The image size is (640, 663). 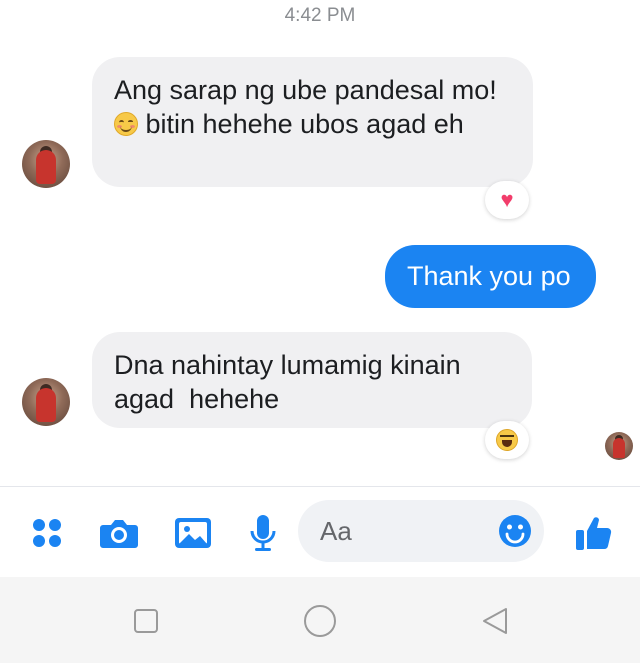 I want to click on incoming-message-bubble: Dna nahintay lumamig kinain agad hehehe, so click(x=312, y=380).